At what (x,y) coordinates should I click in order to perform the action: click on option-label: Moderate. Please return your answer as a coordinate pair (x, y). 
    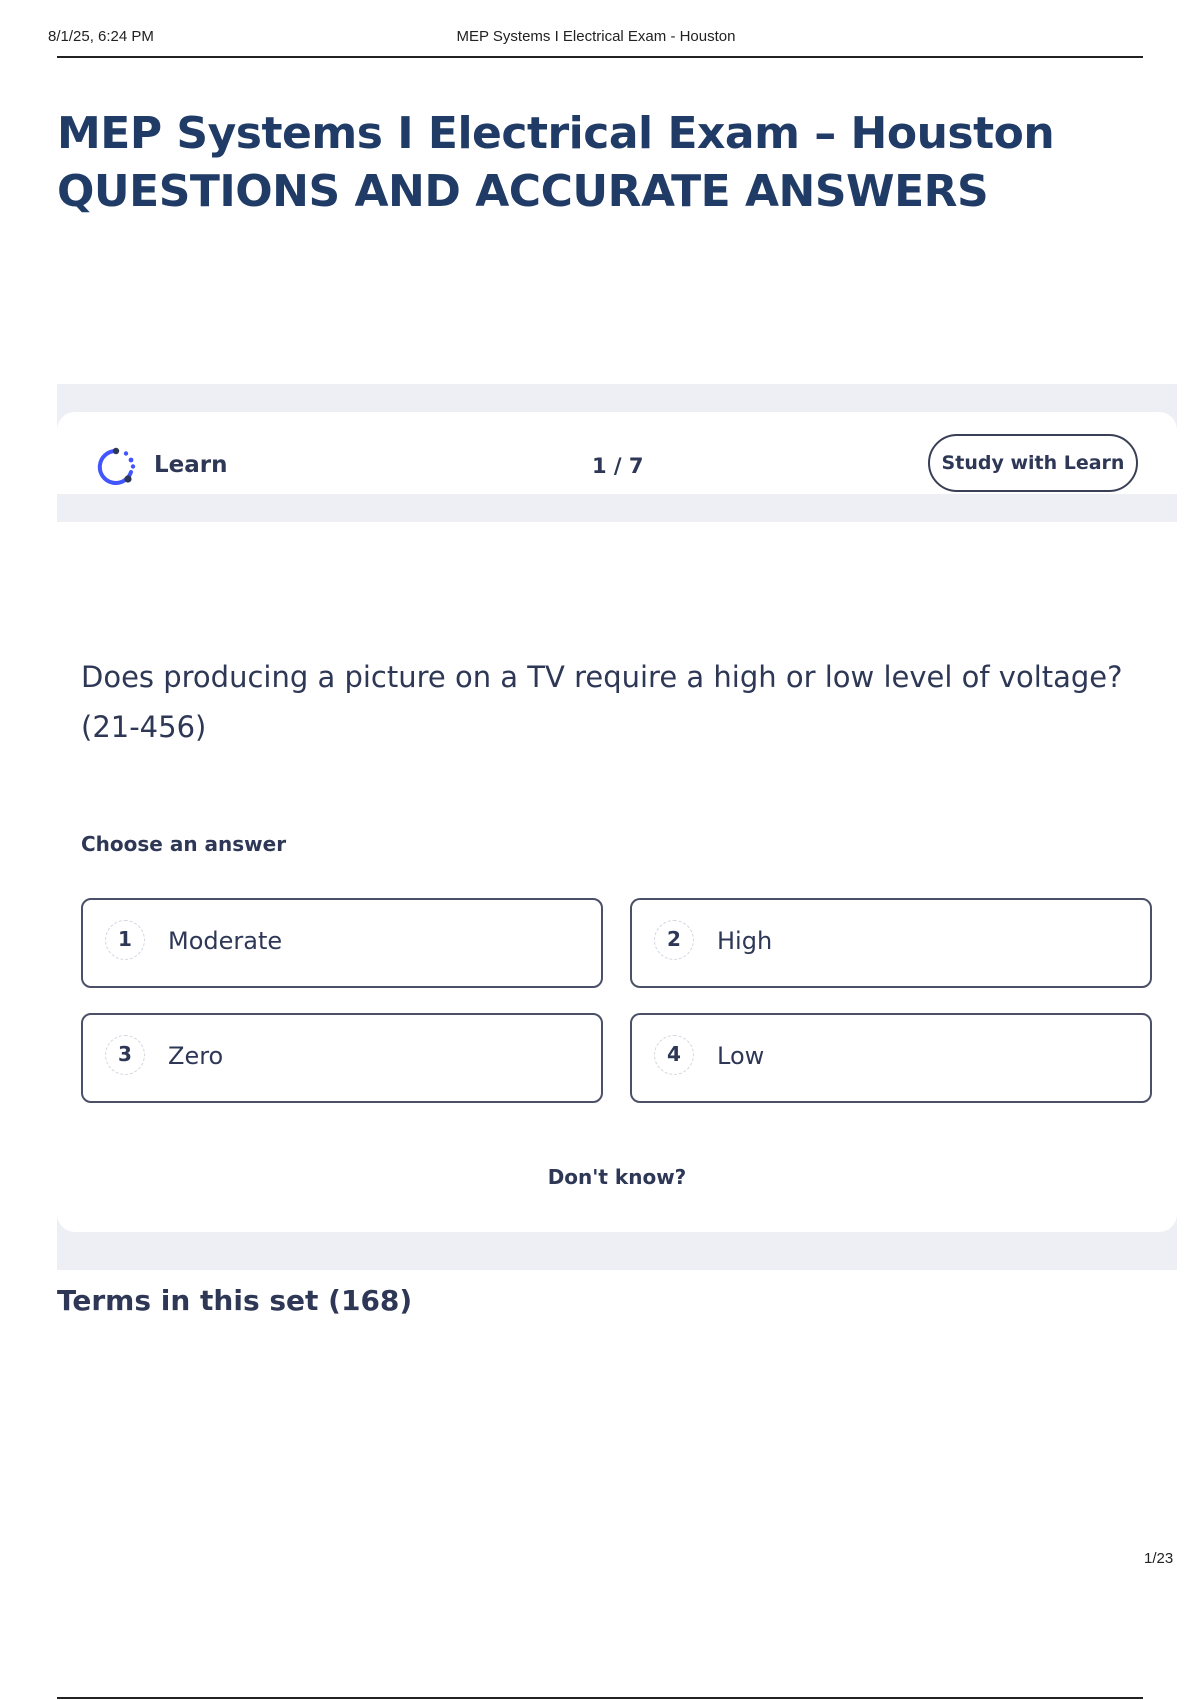
    Looking at the image, I should click on (225, 941).